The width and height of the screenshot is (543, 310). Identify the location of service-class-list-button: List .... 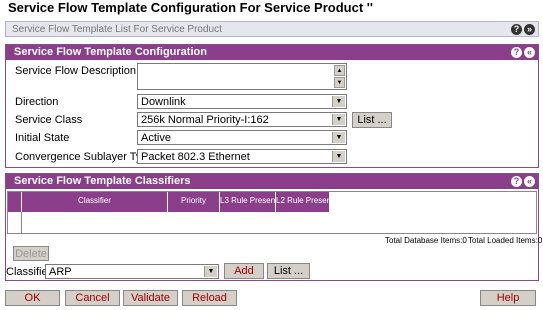
(372, 120).